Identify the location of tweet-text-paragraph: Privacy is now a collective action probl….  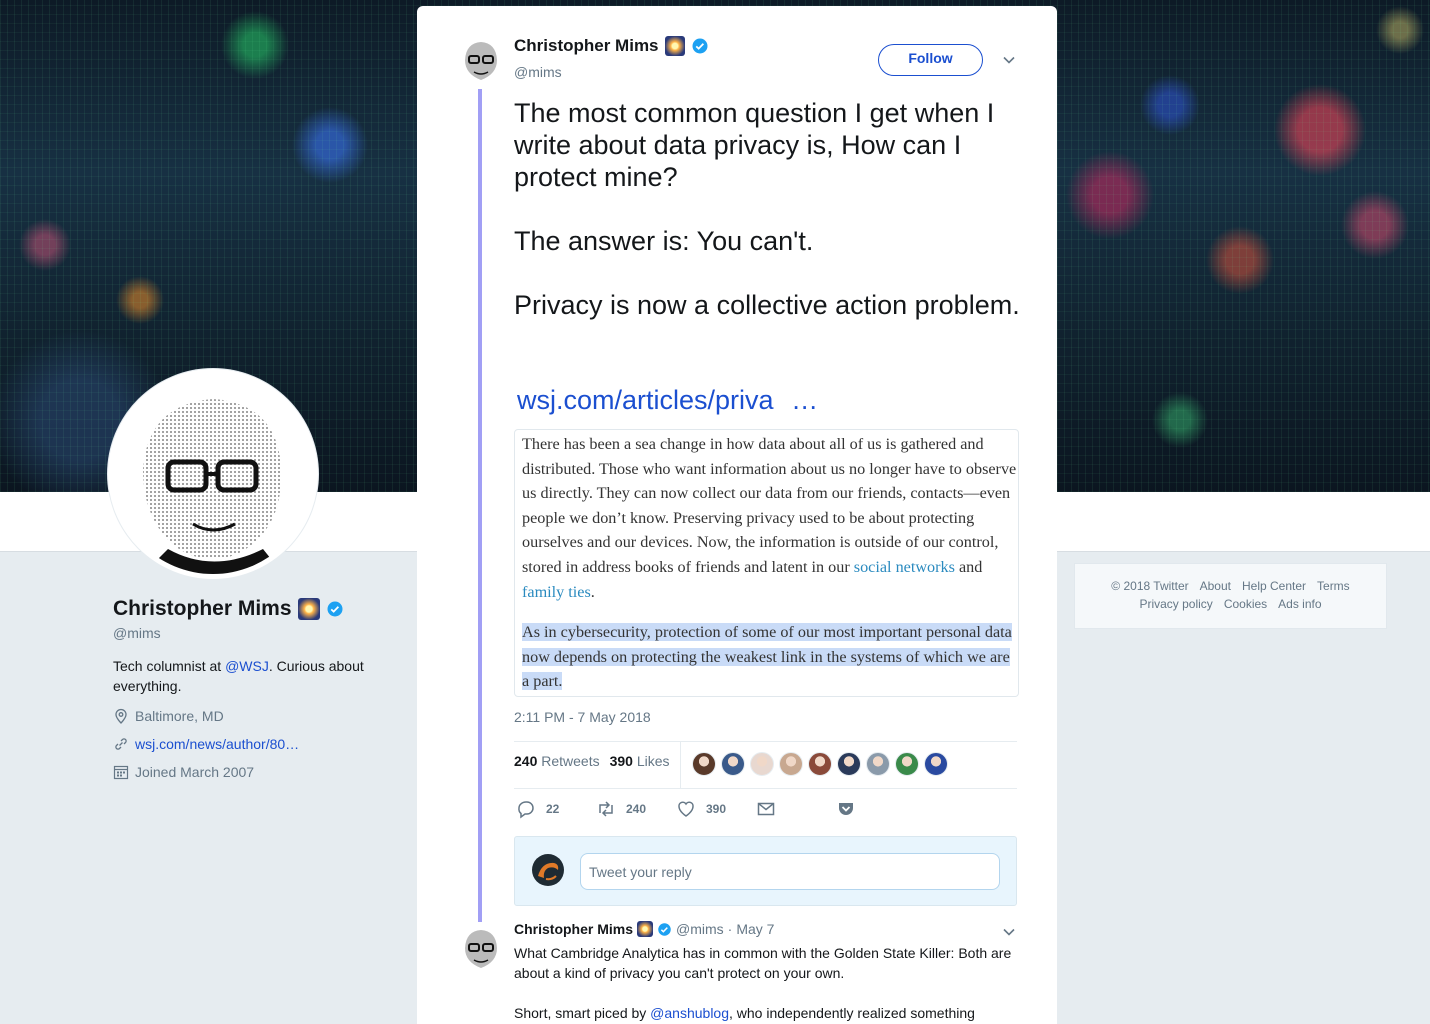
(767, 305).